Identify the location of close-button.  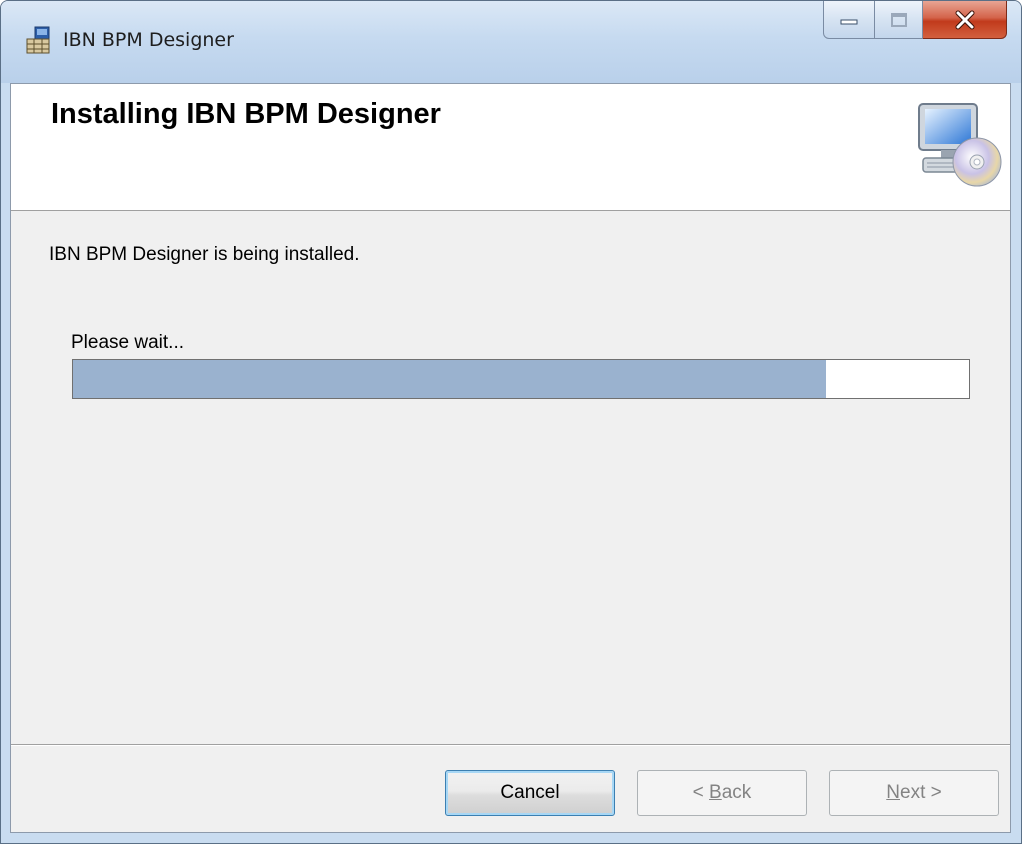
(965, 20).